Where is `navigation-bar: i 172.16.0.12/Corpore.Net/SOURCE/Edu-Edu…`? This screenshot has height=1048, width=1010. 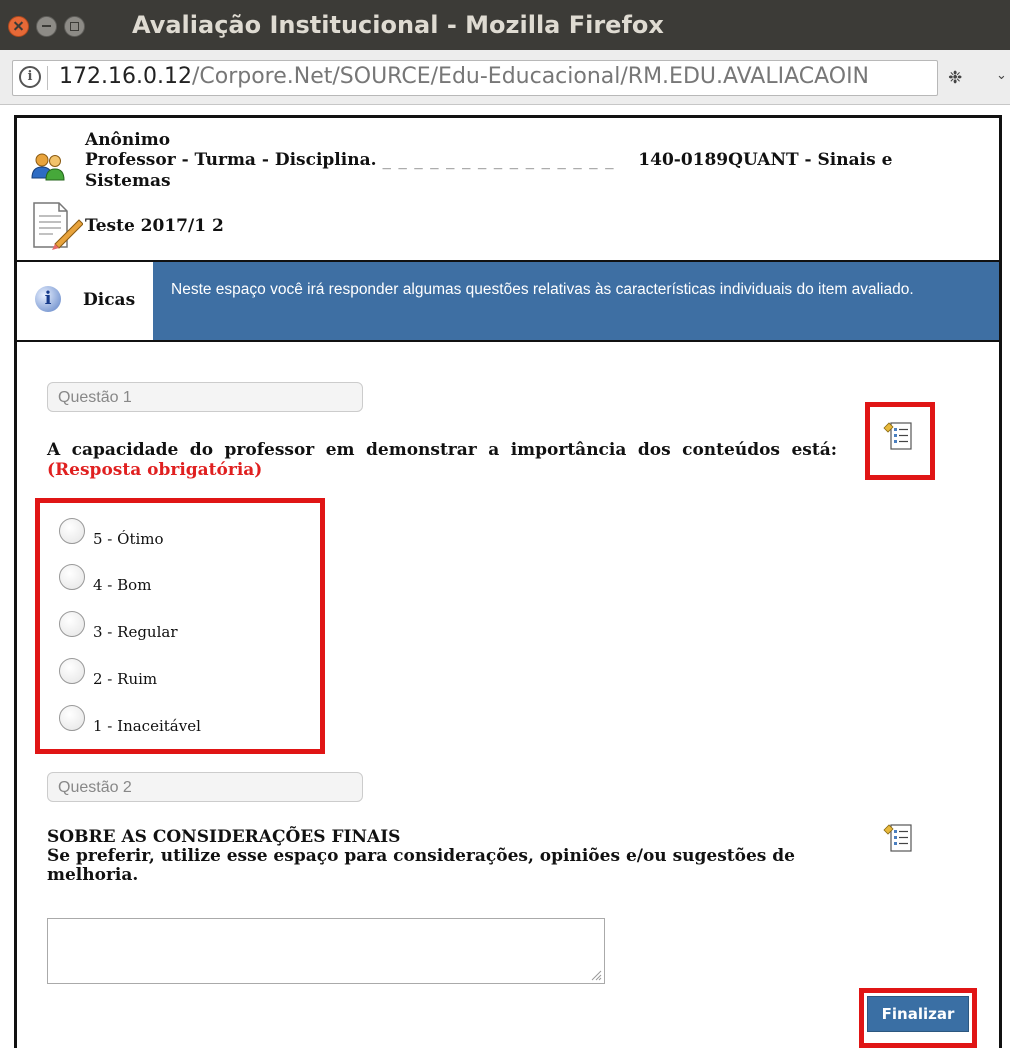 navigation-bar: i 172.16.0.12/Corpore.Net/SOURCE/Edu-Edu… is located at coordinates (505, 77).